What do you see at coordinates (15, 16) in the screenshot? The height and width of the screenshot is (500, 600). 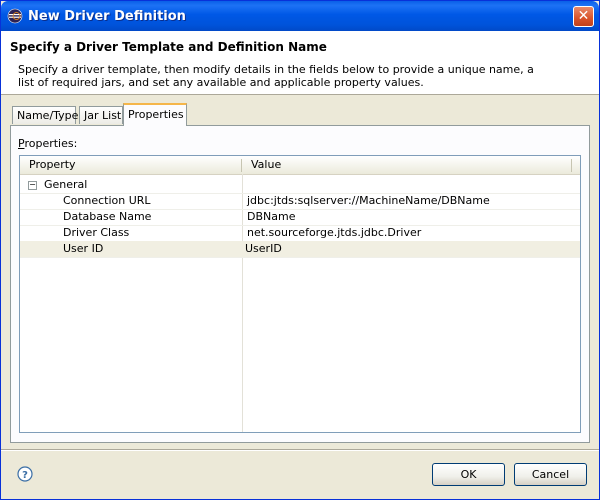 I see `eclipse-icon` at bounding box center [15, 16].